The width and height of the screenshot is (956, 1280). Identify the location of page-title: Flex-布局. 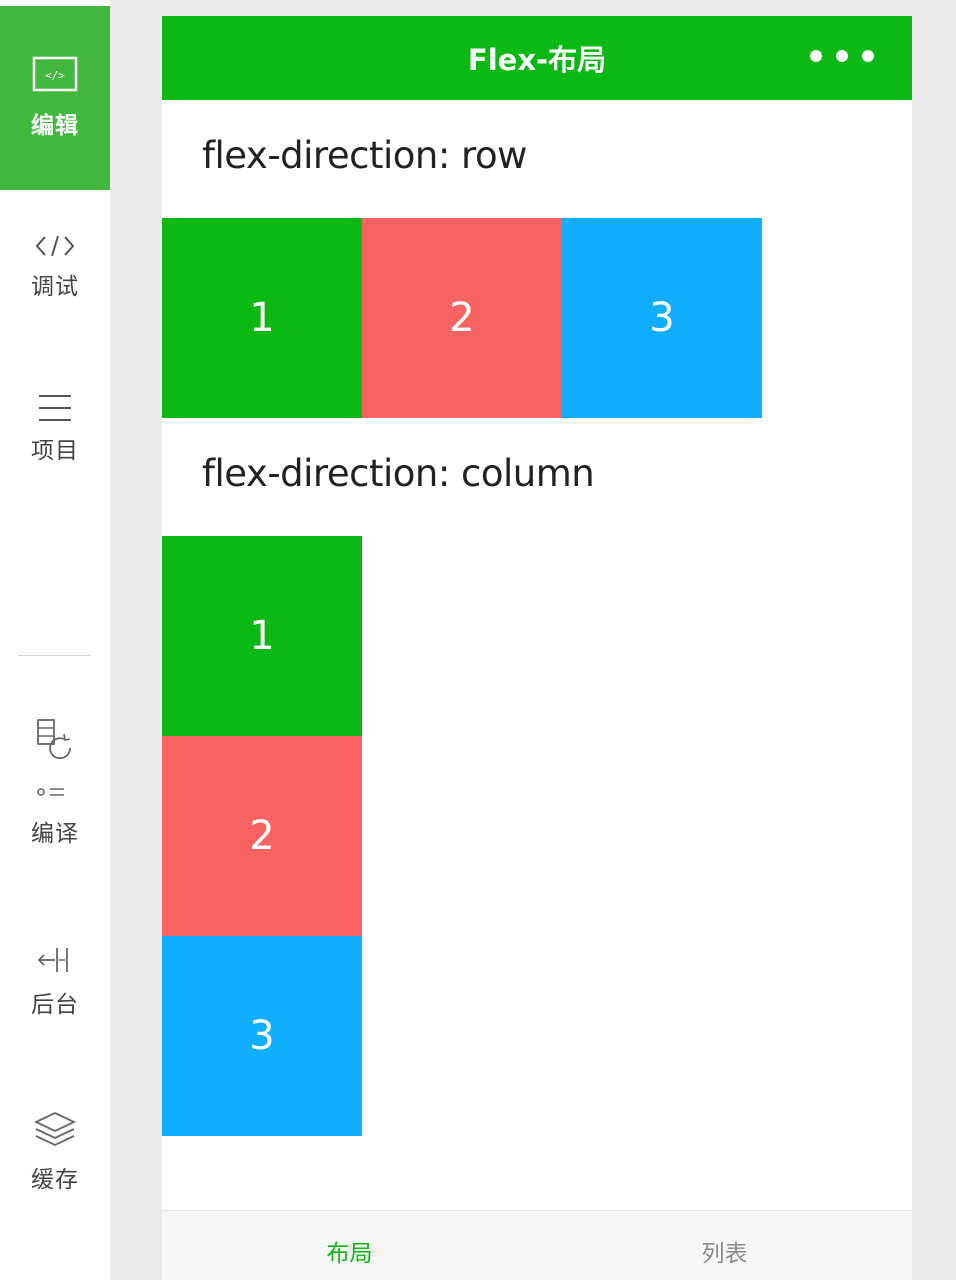
(537, 60).